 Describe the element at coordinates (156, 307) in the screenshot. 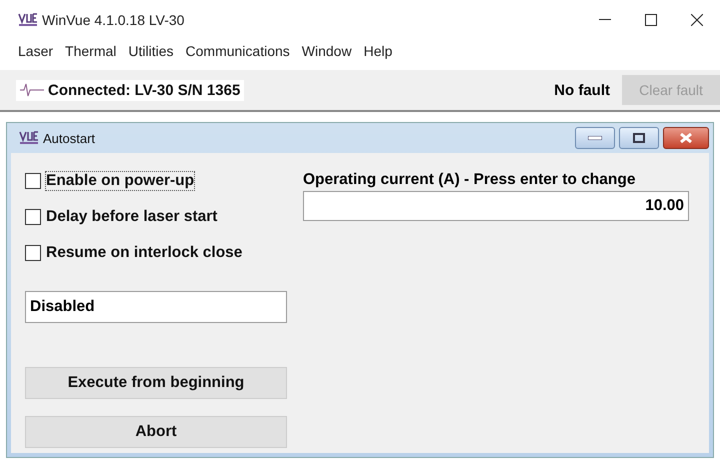

I see `status-field: Disabled` at that location.